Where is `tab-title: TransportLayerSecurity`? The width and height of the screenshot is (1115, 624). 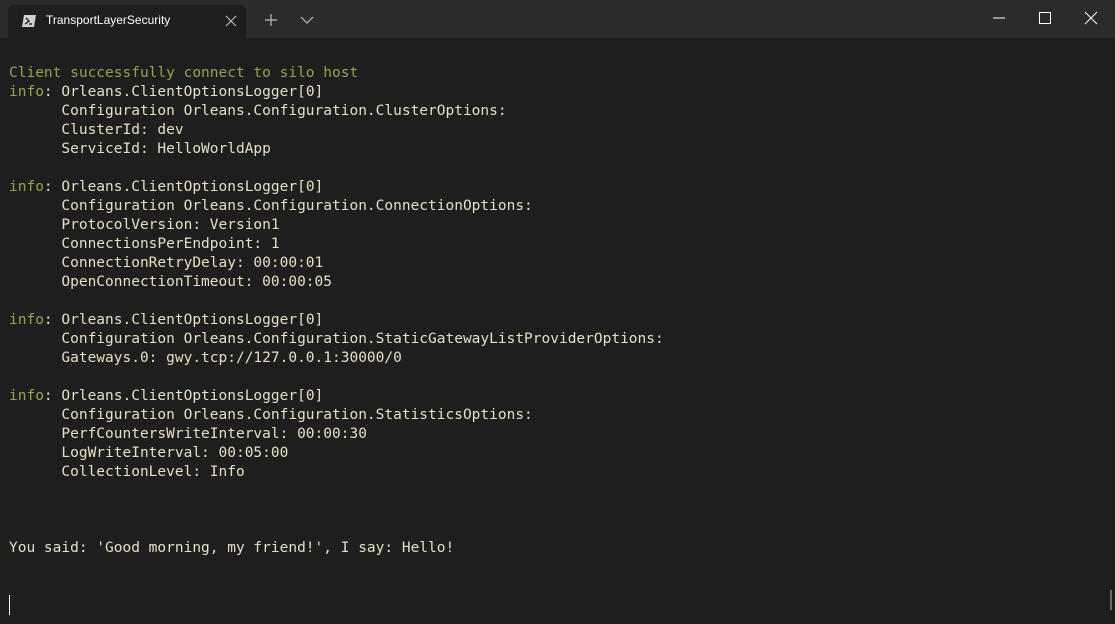
tab-title: TransportLayerSecurity is located at coordinates (108, 20).